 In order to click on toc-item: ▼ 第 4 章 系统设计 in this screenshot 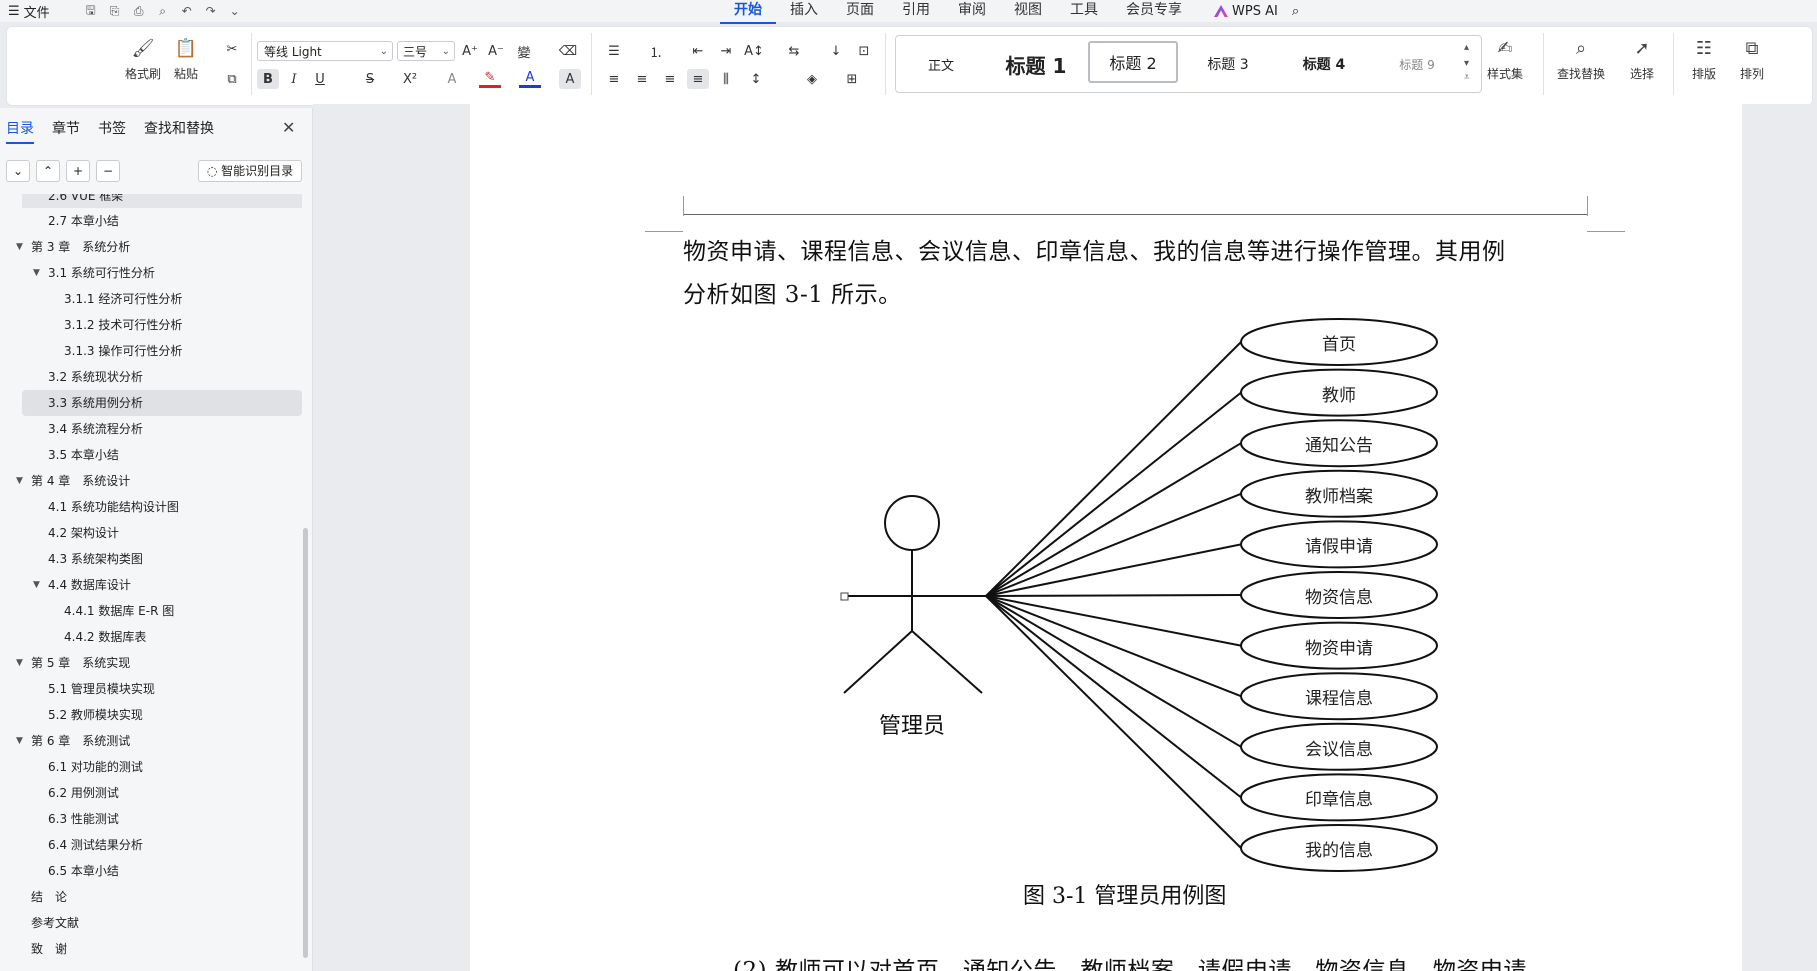, I will do `click(151, 481)`.